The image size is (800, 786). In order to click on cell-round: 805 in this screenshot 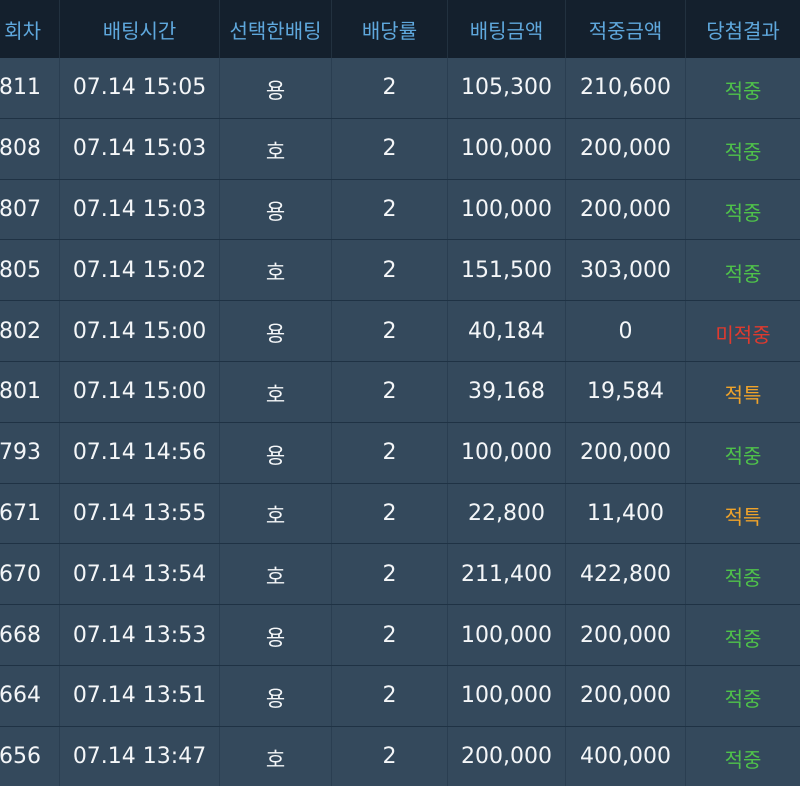, I will do `click(30, 270)`.